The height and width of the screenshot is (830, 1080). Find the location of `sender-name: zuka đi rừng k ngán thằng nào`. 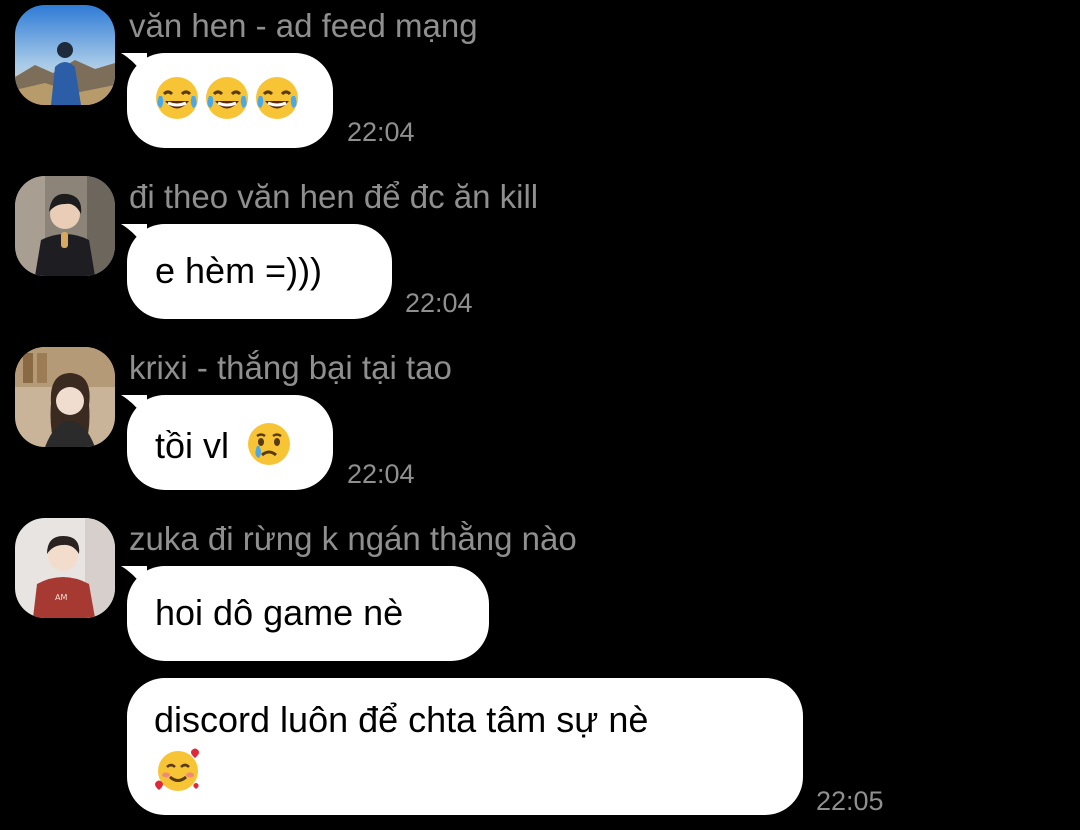

sender-name: zuka đi rừng k ngán thằng nào is located at coordinates (353, 538).